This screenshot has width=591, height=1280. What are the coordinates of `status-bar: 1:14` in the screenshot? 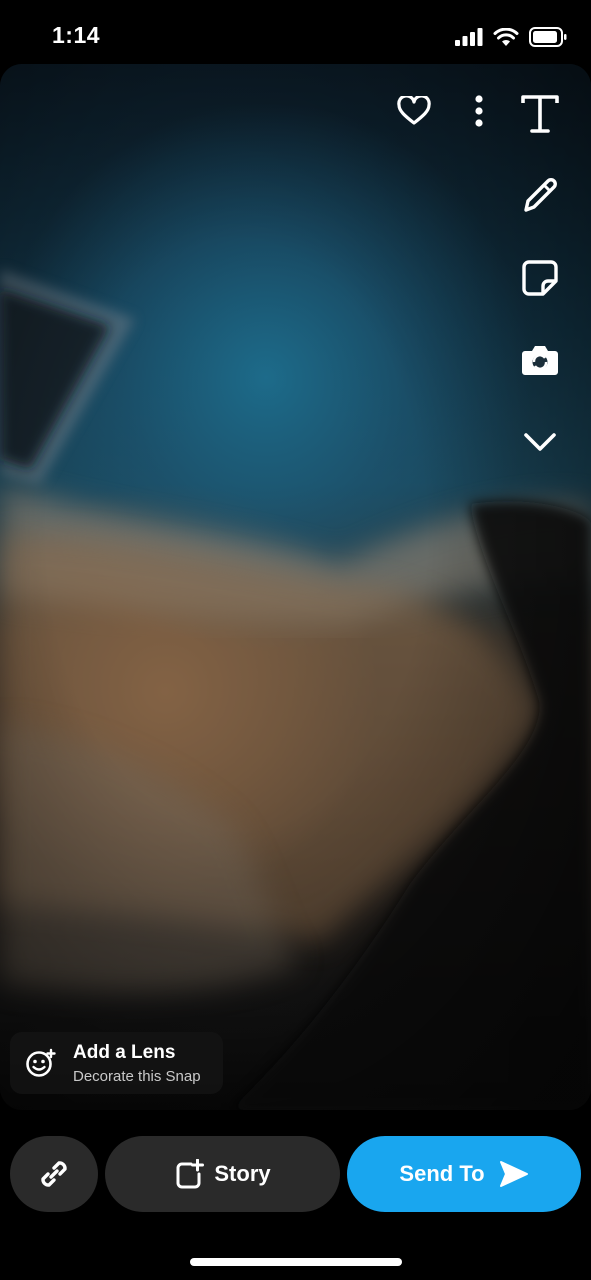 It's located at (295, 32).